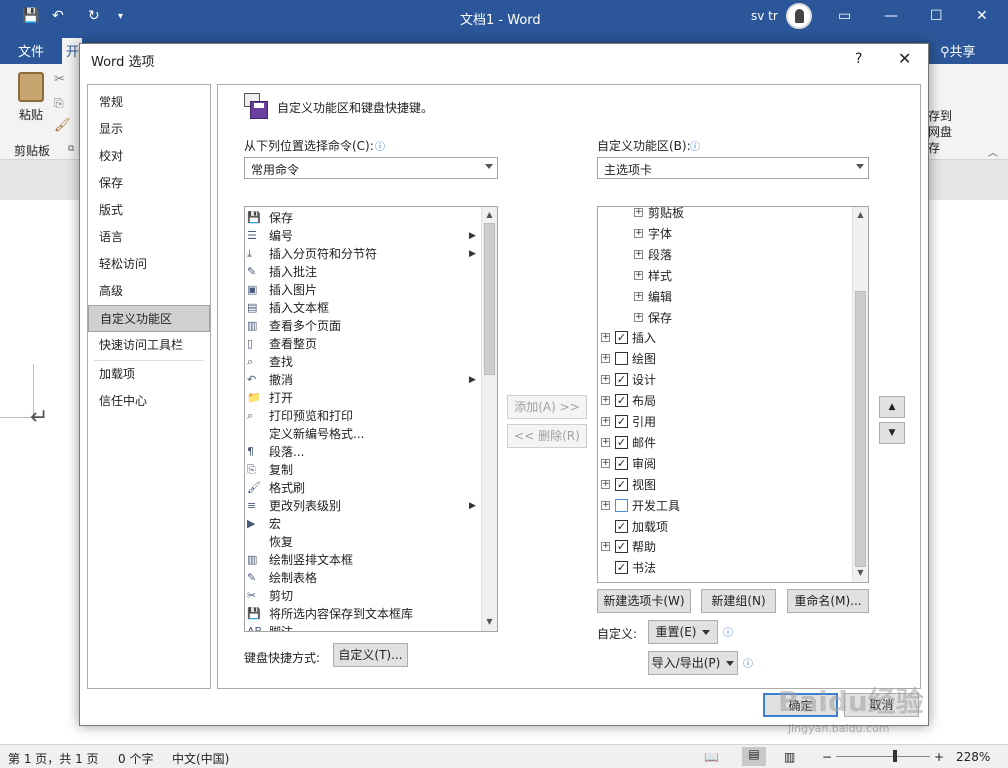 The height and width of the screenshot is (768, 1008). I want to click on command-item: 🖌 格式刷, so click(363, 488).